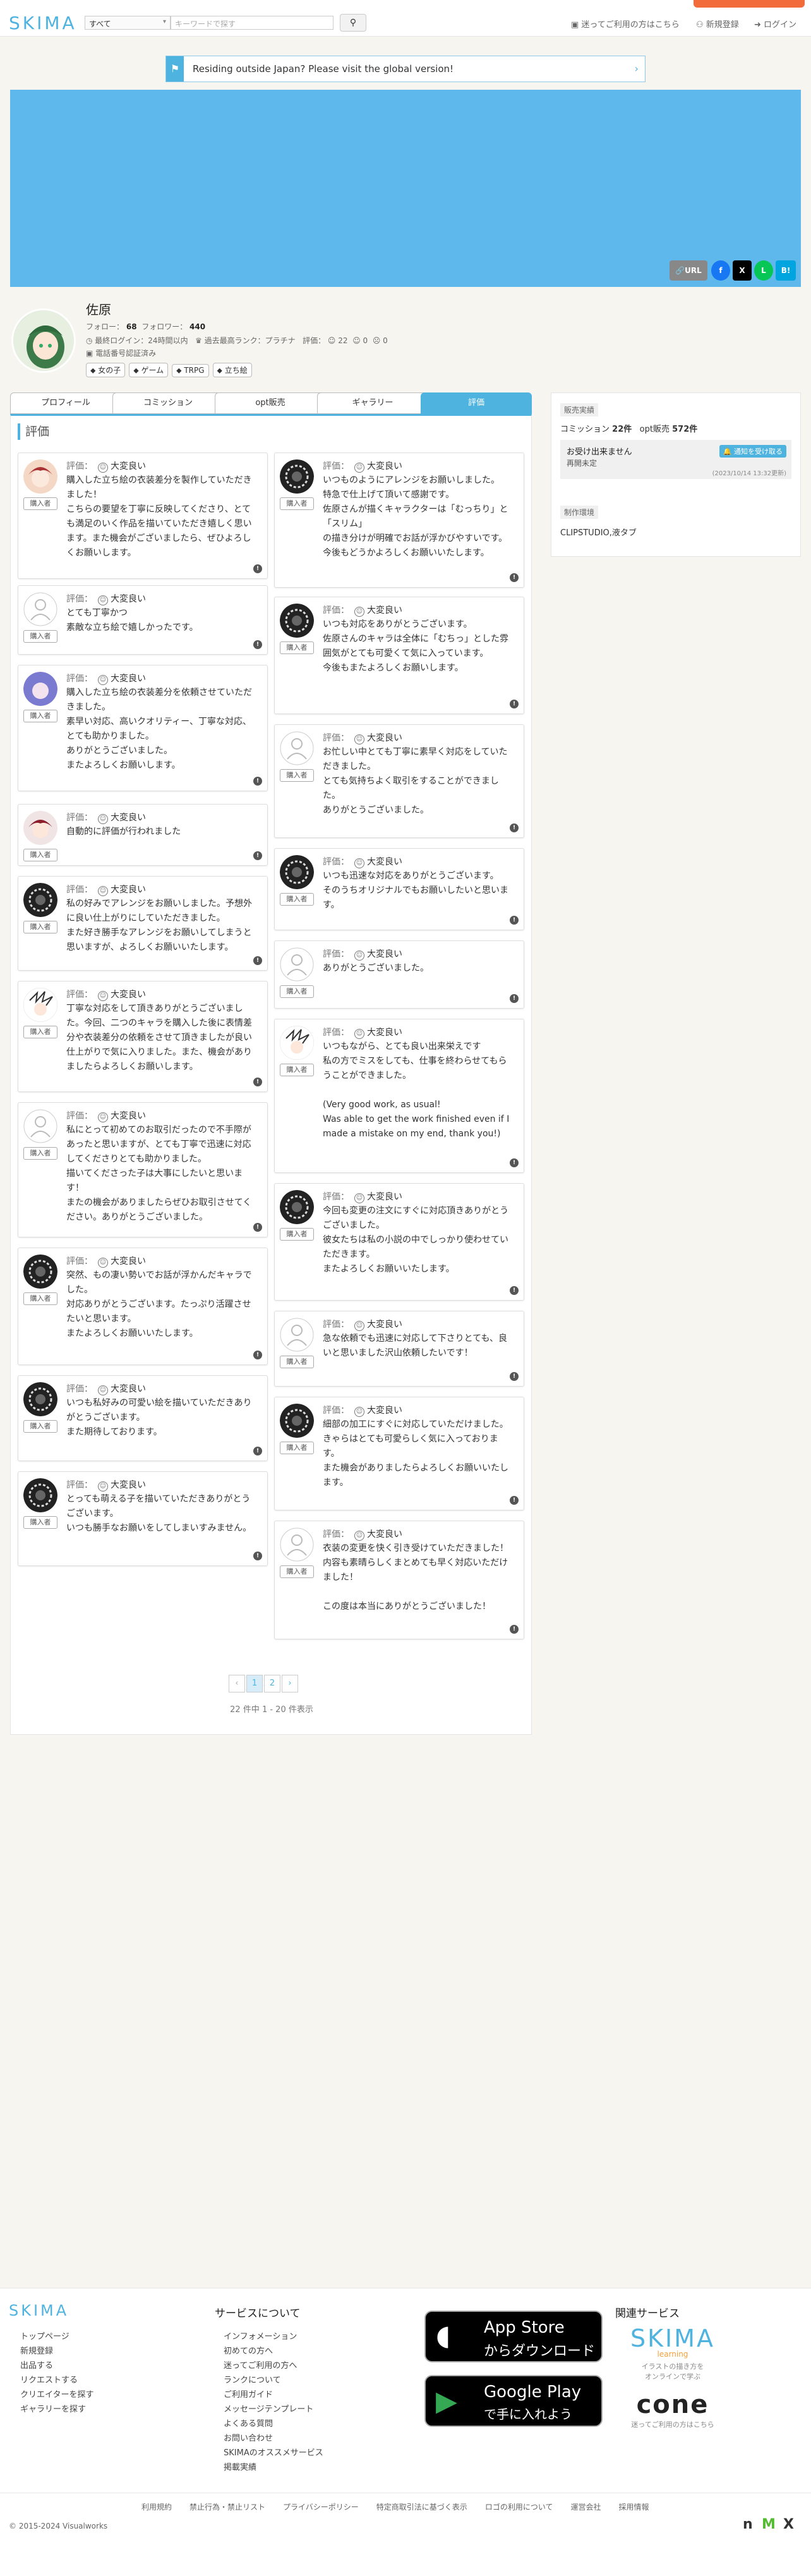  Describe the element at coordinates (717, 24) in the screenshot. I see `register-link: ⚇ 新規登録` at that location.